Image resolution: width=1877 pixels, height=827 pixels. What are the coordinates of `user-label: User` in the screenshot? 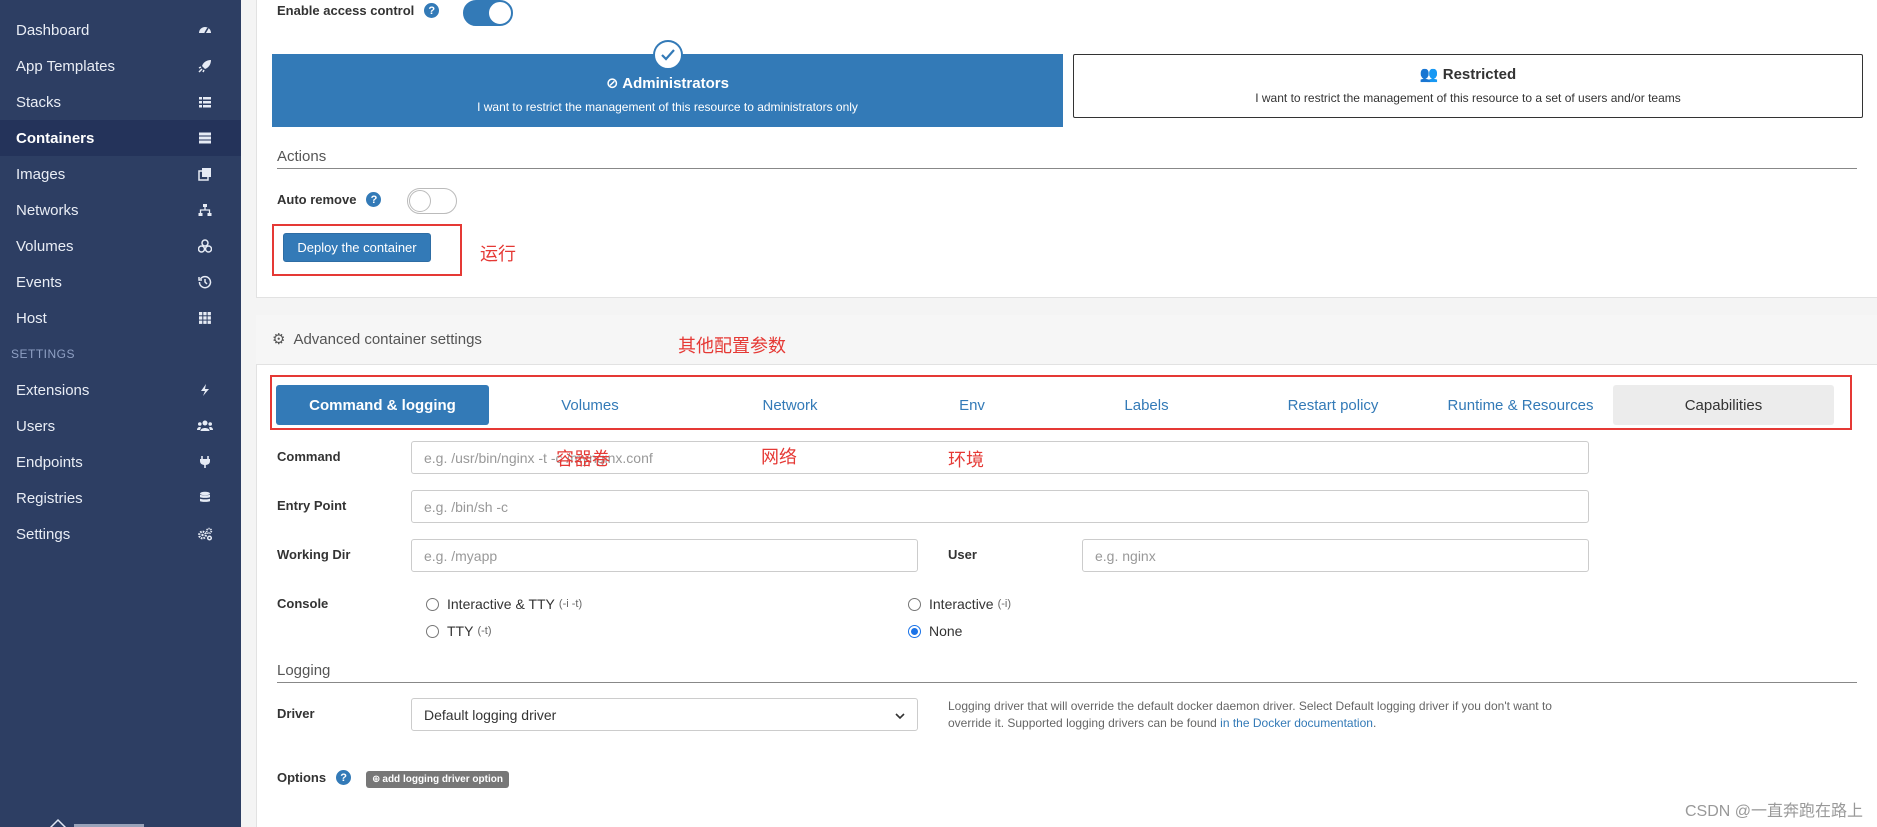 It's located at (962, 554).